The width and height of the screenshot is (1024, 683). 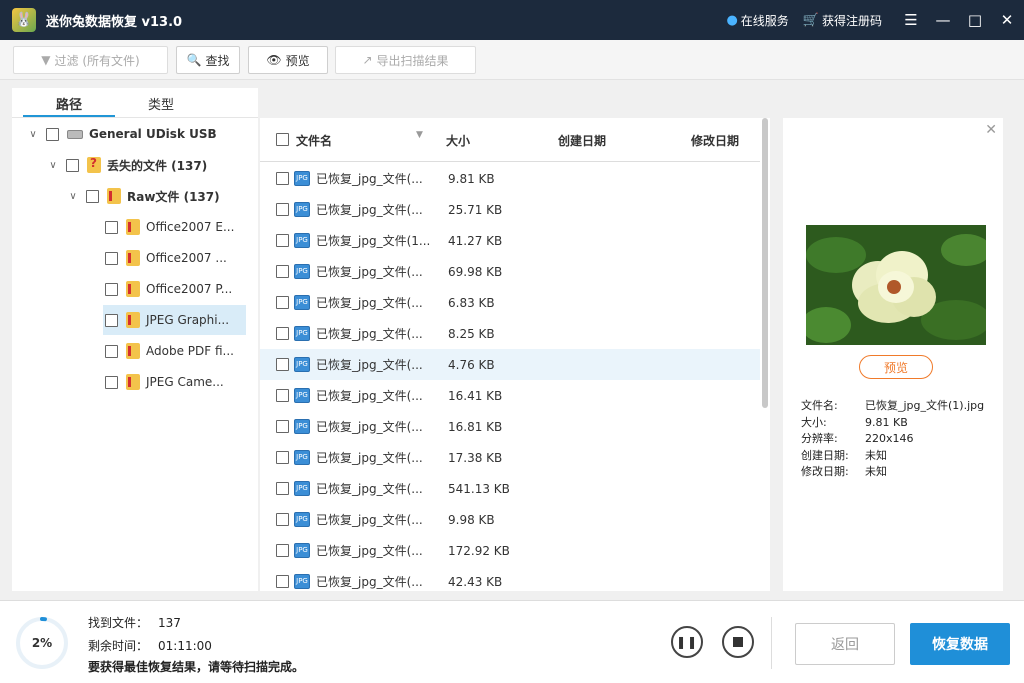 I want to click on search-button: 🔍 查找, so click(x=208, y=60).